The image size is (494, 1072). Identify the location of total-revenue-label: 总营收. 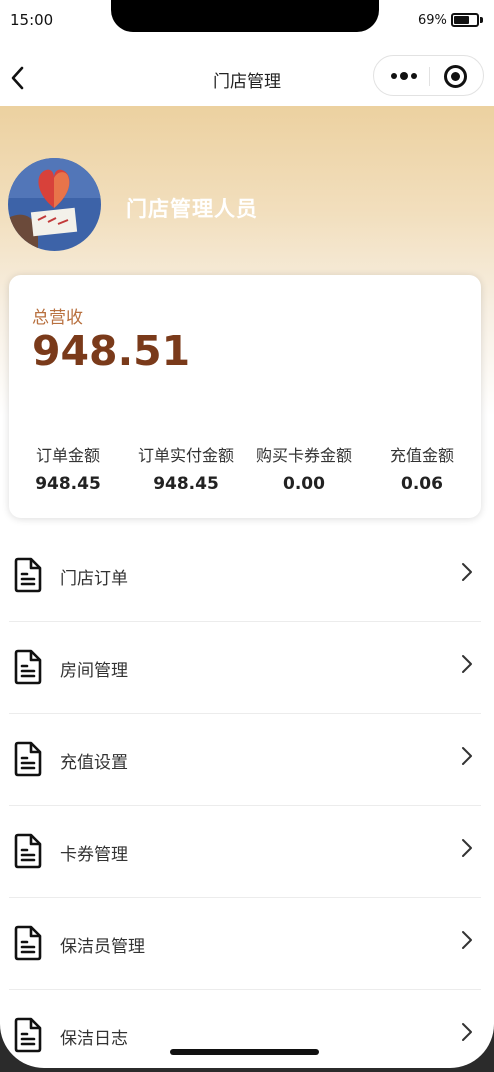
(57, 318).